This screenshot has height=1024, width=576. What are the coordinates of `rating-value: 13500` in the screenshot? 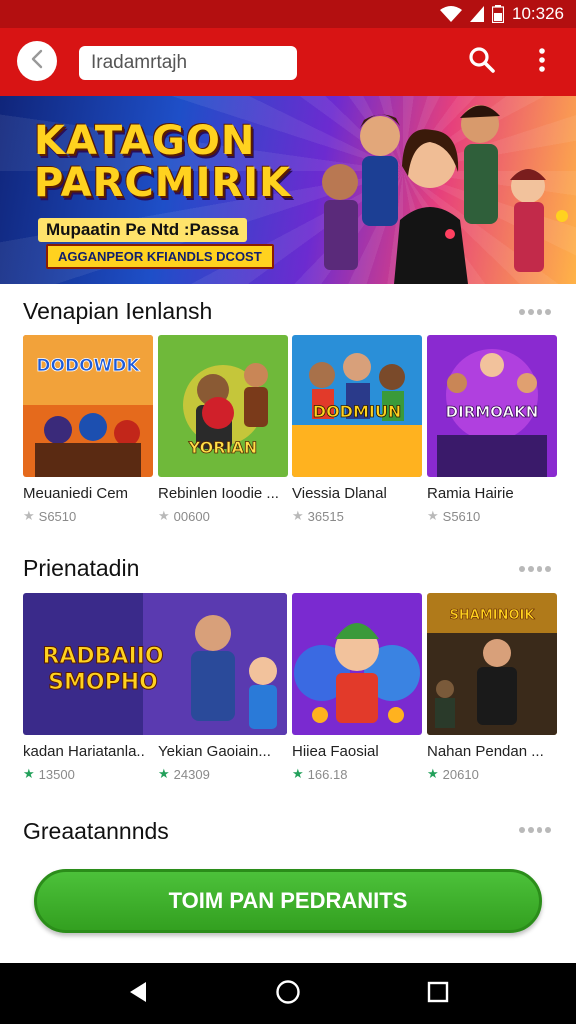 It's located at (56, 774).